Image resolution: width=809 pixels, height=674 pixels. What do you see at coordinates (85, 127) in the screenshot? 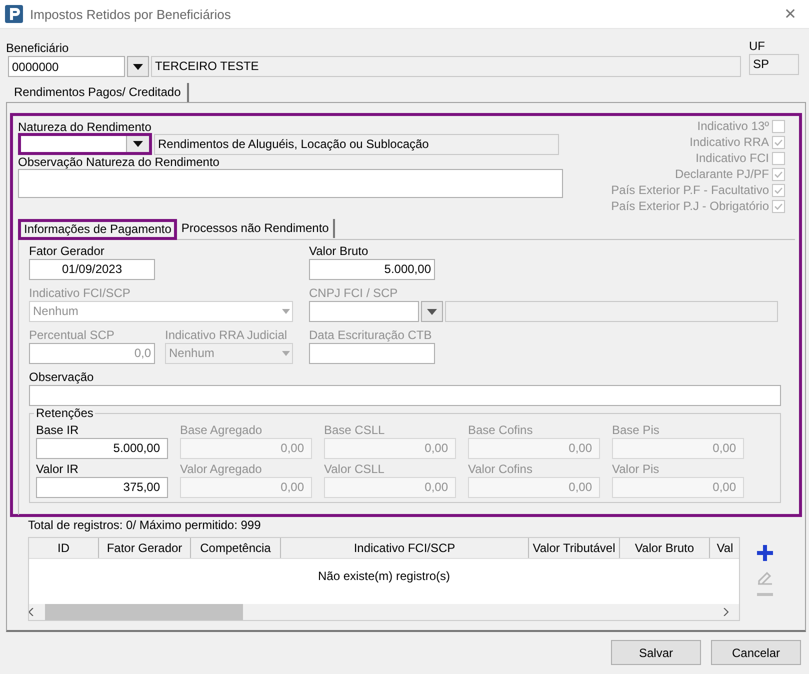
I see `field-label: Natureza do Rendimento` at bounding box center [85, 127].